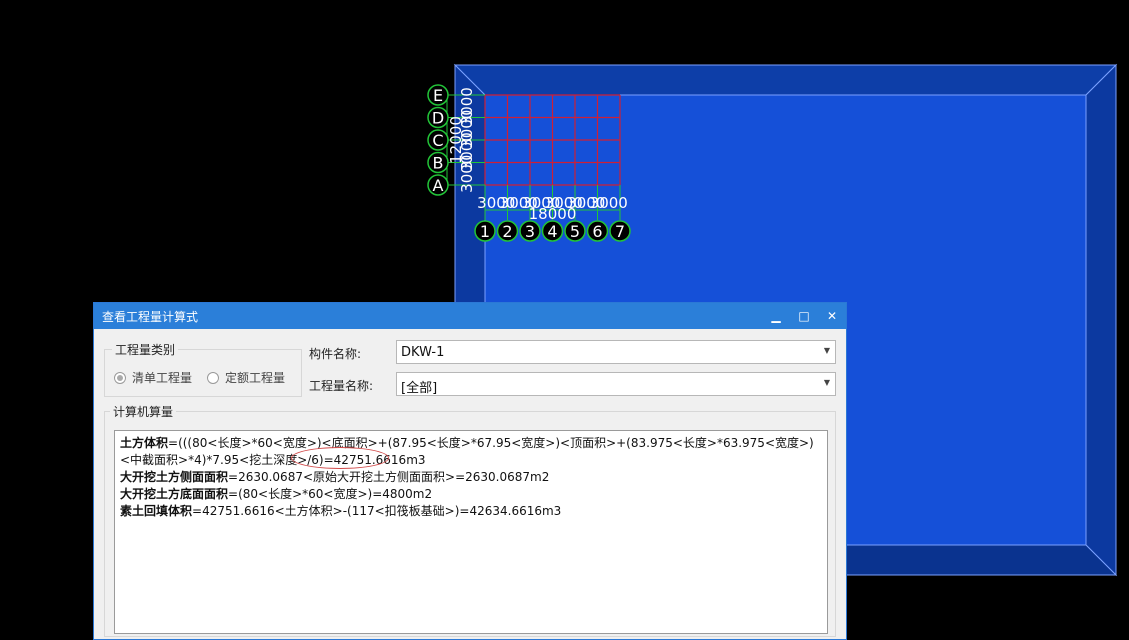 This screenshot has width=1129, height=640. I want to click on axis-col-label: 1, so click(485, 231).